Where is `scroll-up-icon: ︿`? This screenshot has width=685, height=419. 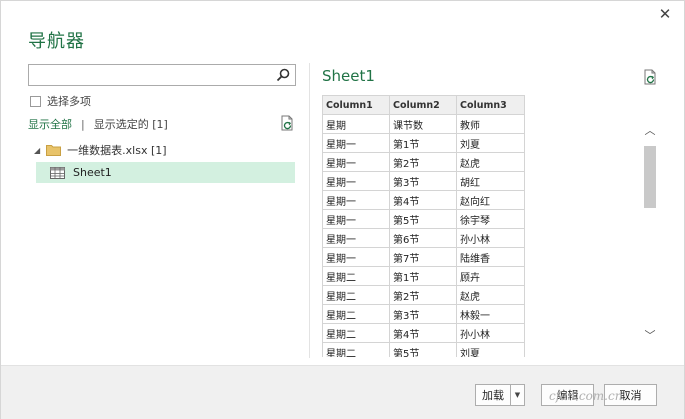 scroll-up-icon: ︿ is located at coordinates (650, 131).